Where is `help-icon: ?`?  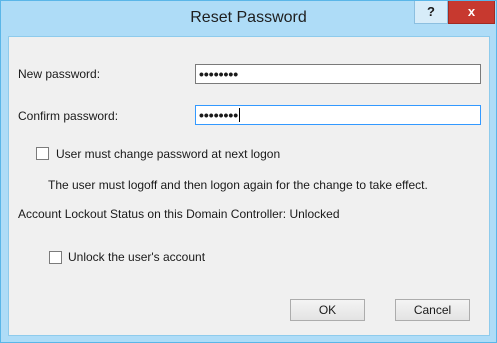
help-icon: ? is located at coordinates (431, 11).